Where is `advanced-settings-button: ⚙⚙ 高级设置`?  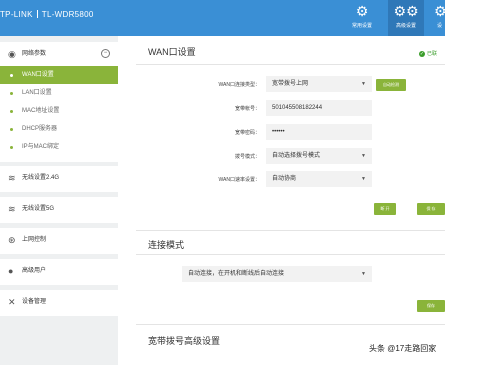 advanced-settings-button: ⚙⚙ 高级设置 is located at coordinates (406, 18).